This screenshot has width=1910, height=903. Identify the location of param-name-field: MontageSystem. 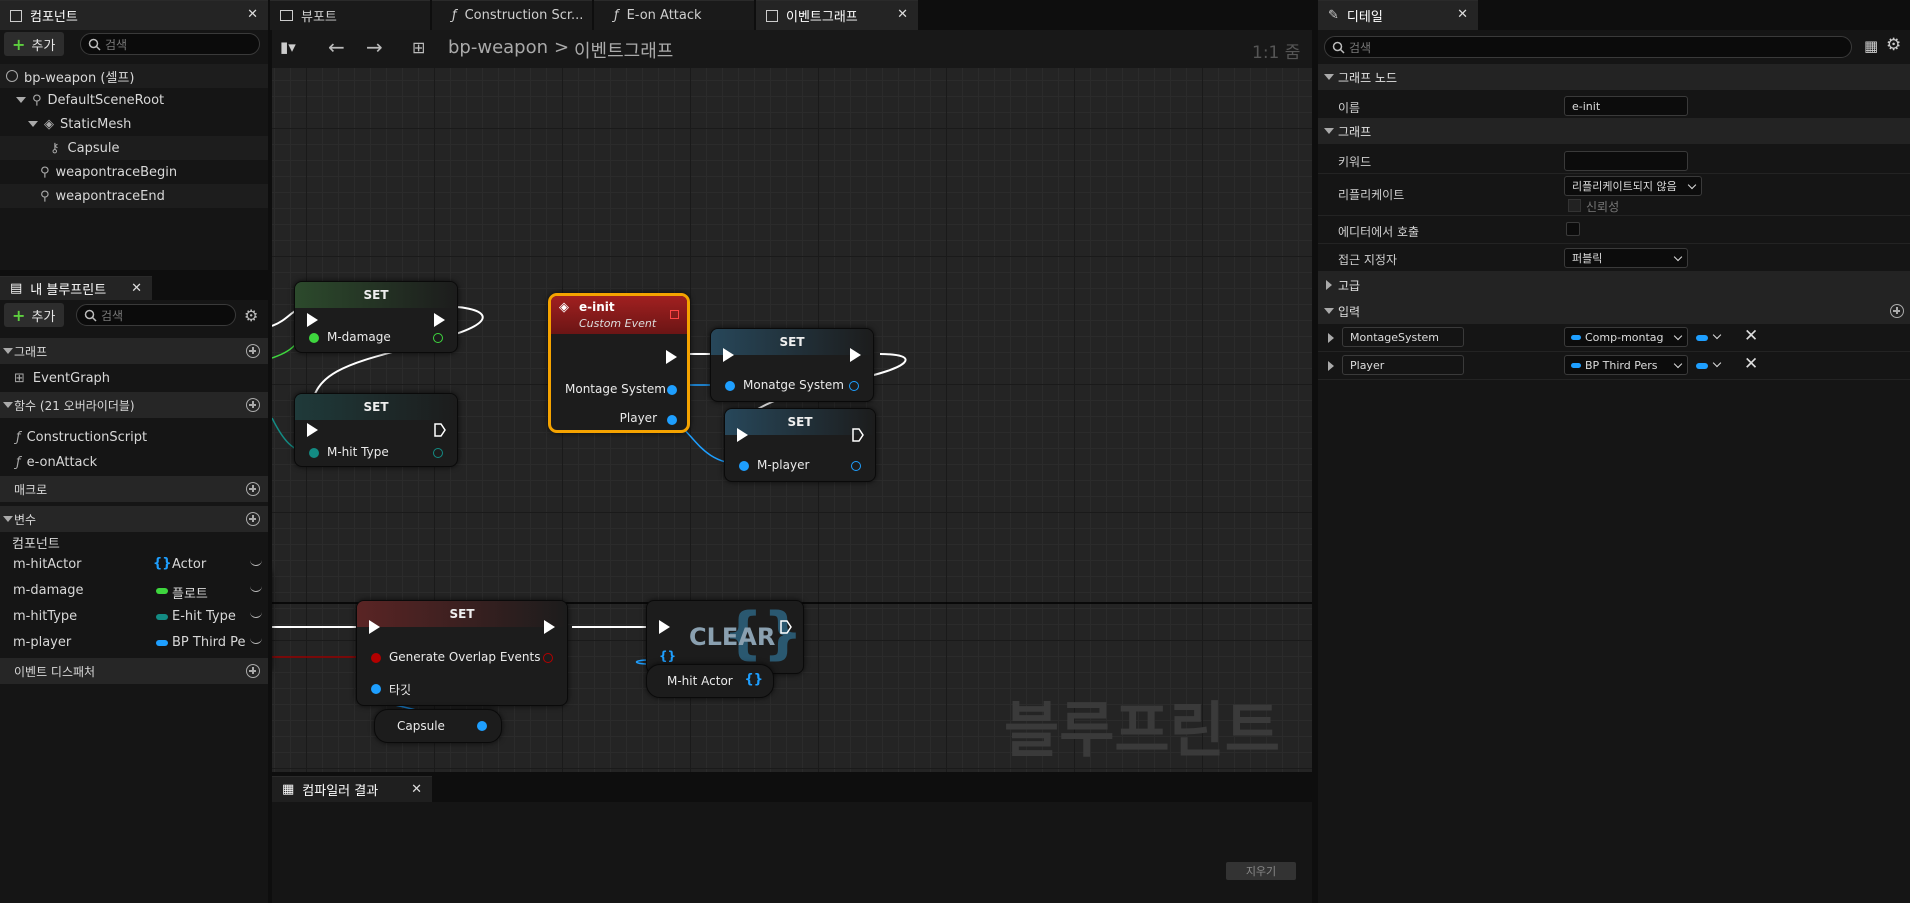
(1403, 337).